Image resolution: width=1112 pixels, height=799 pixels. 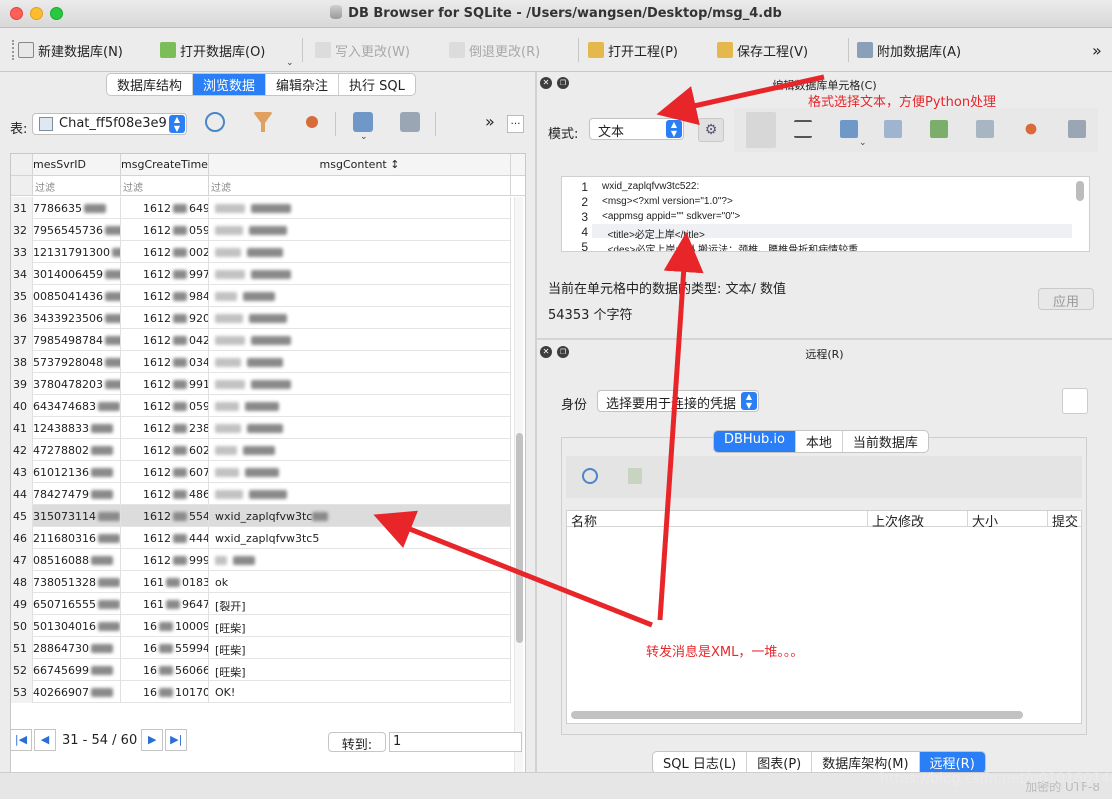 What do you see at coordinates (165, 164) in the screenshot?
I see `column-header-msgcreatetime: msgCreateTime` at bounding box center [165, 164].